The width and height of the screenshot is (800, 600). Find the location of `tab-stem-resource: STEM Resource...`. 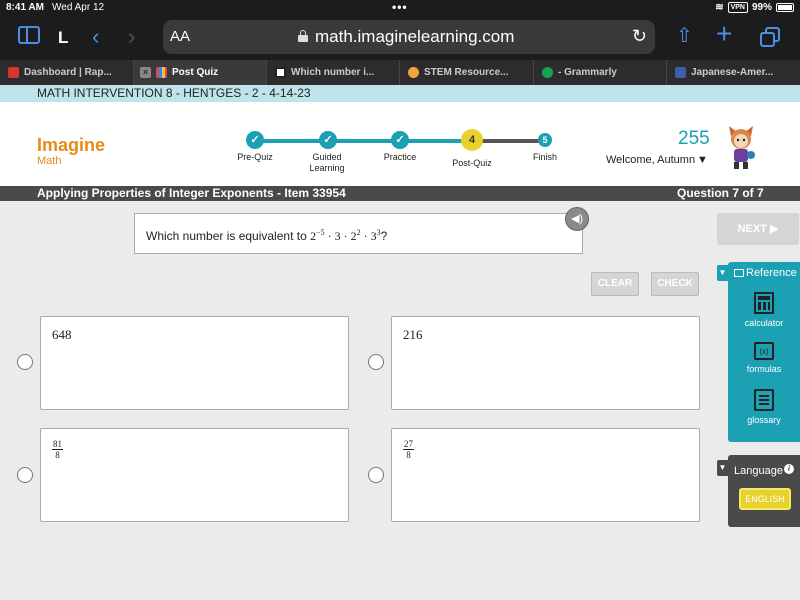

tab-stem-resource: STEM Resource... is located at coordinates (467, 72).